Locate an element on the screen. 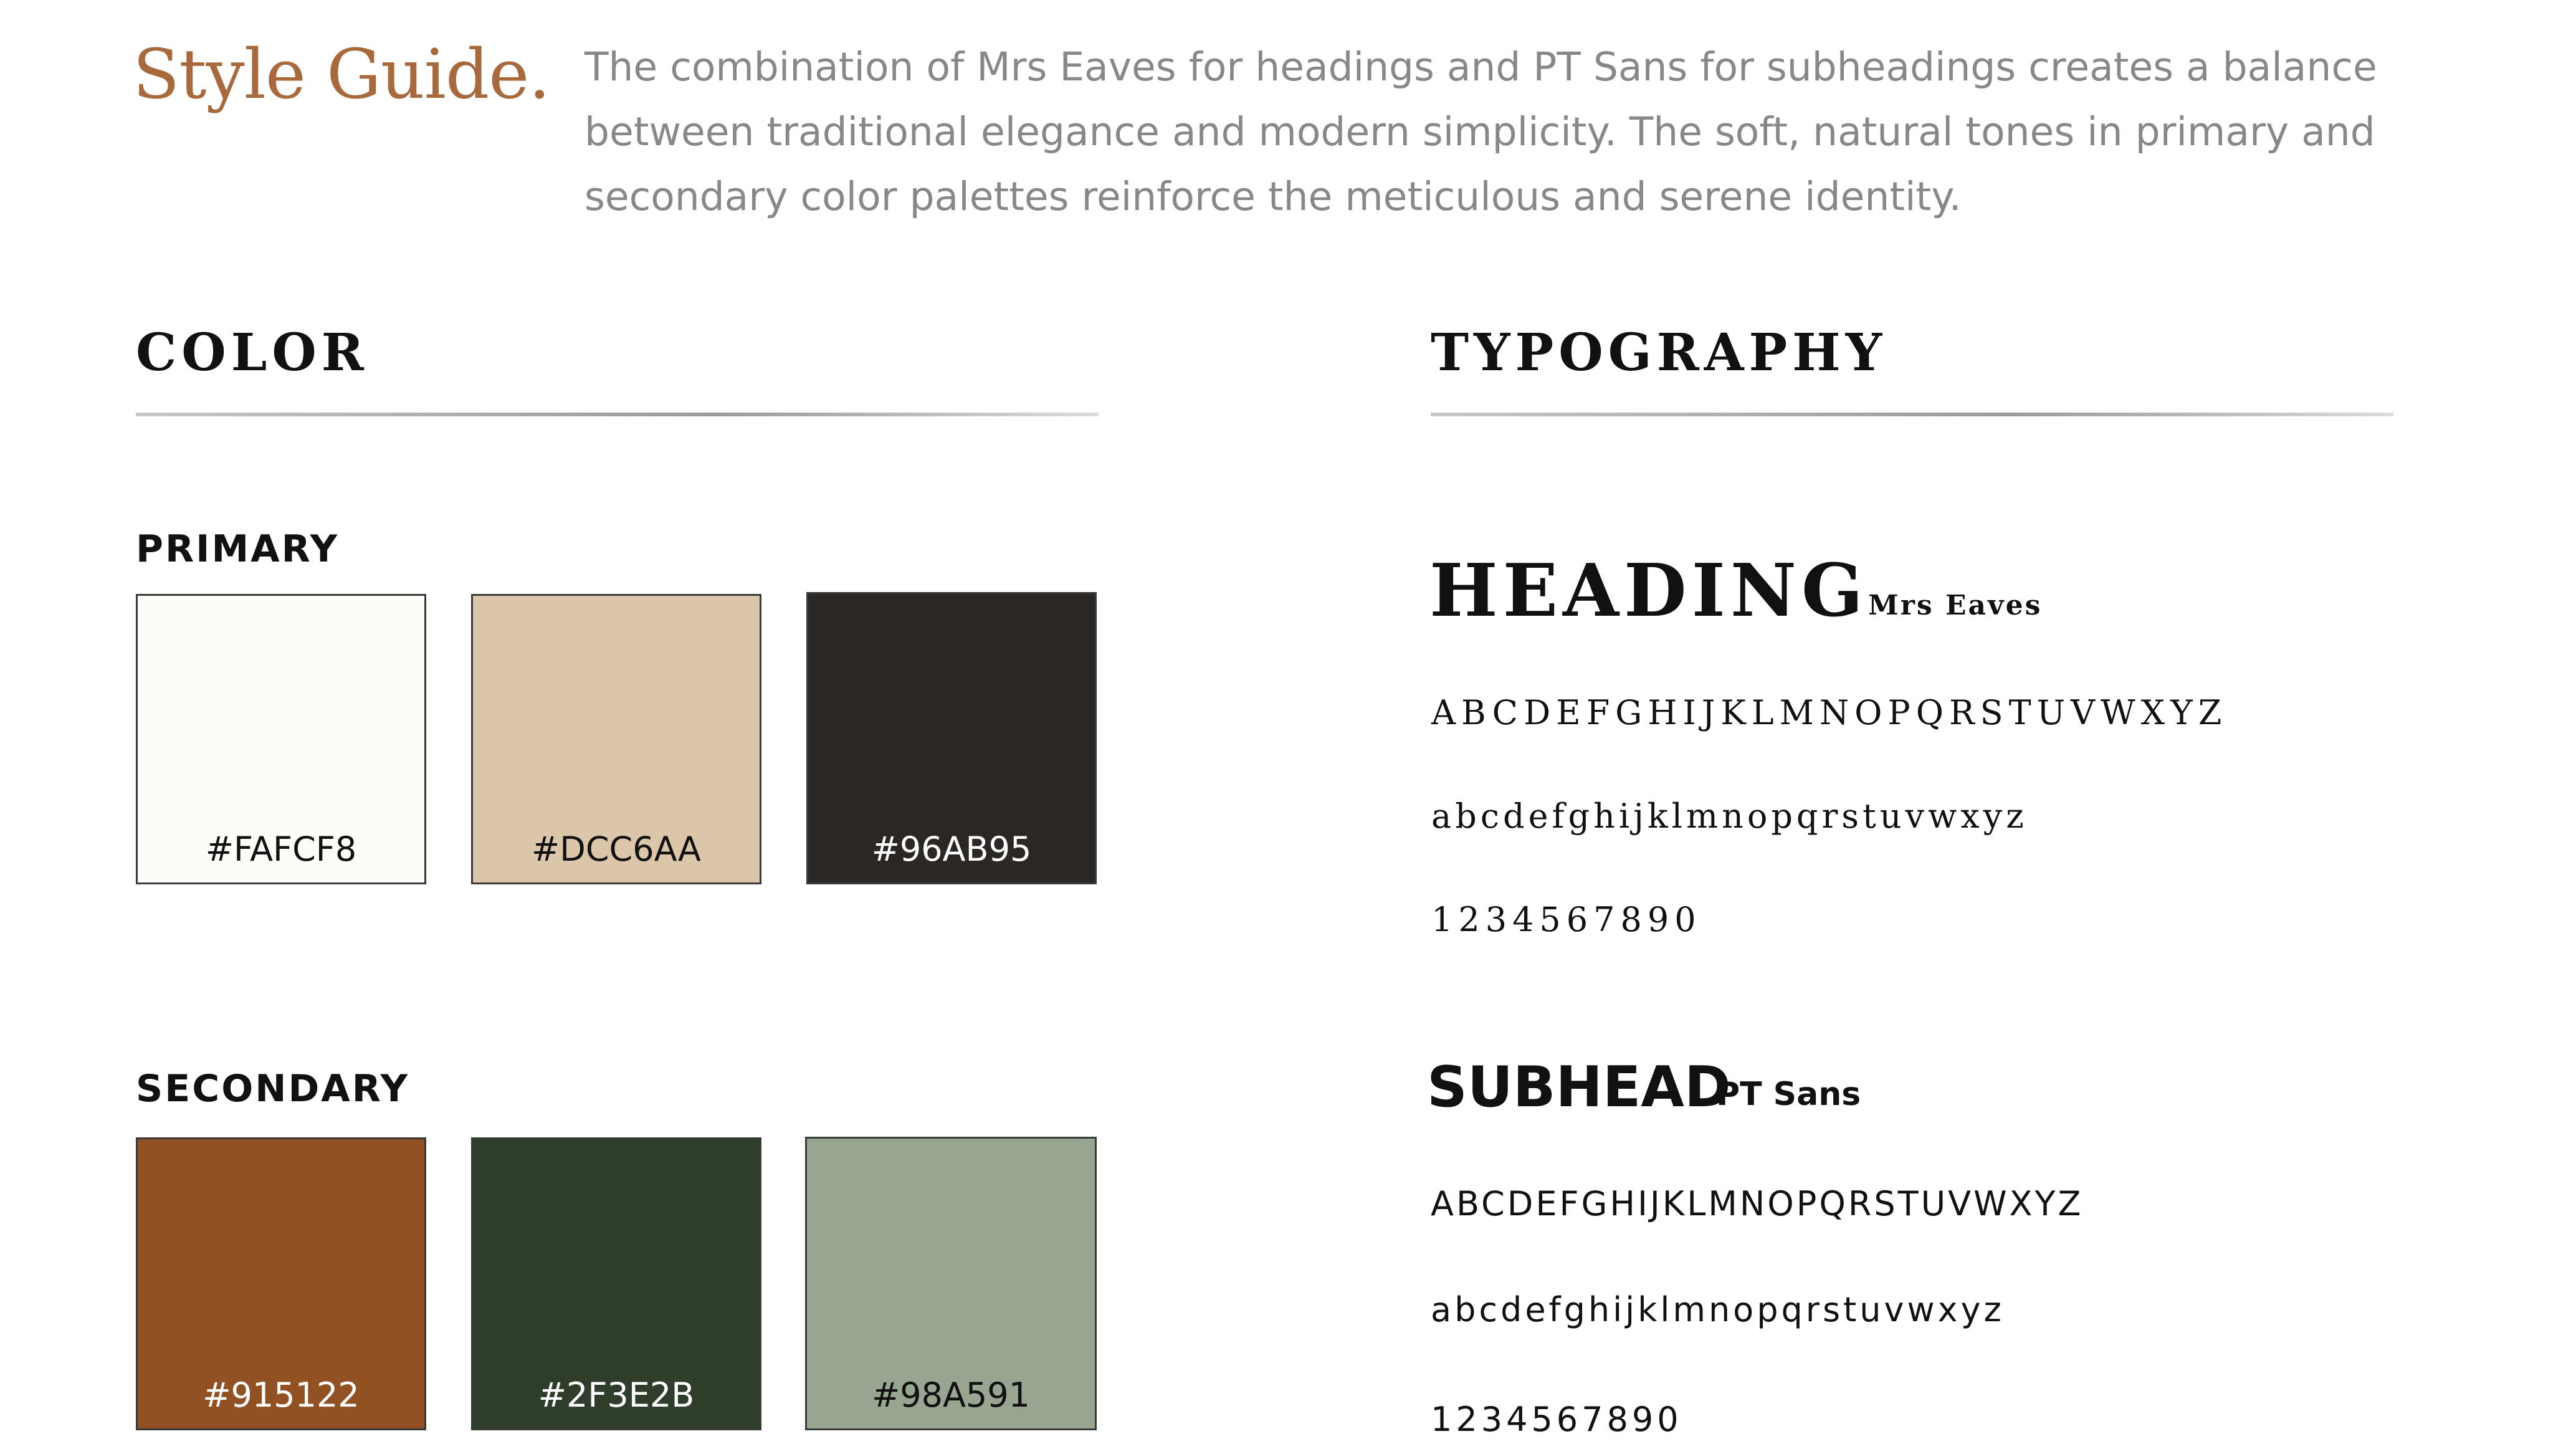 This screenshot has width=2576, height=1449. subhead-sample: SUBHEAD is located at coordinates (1579, 1087).